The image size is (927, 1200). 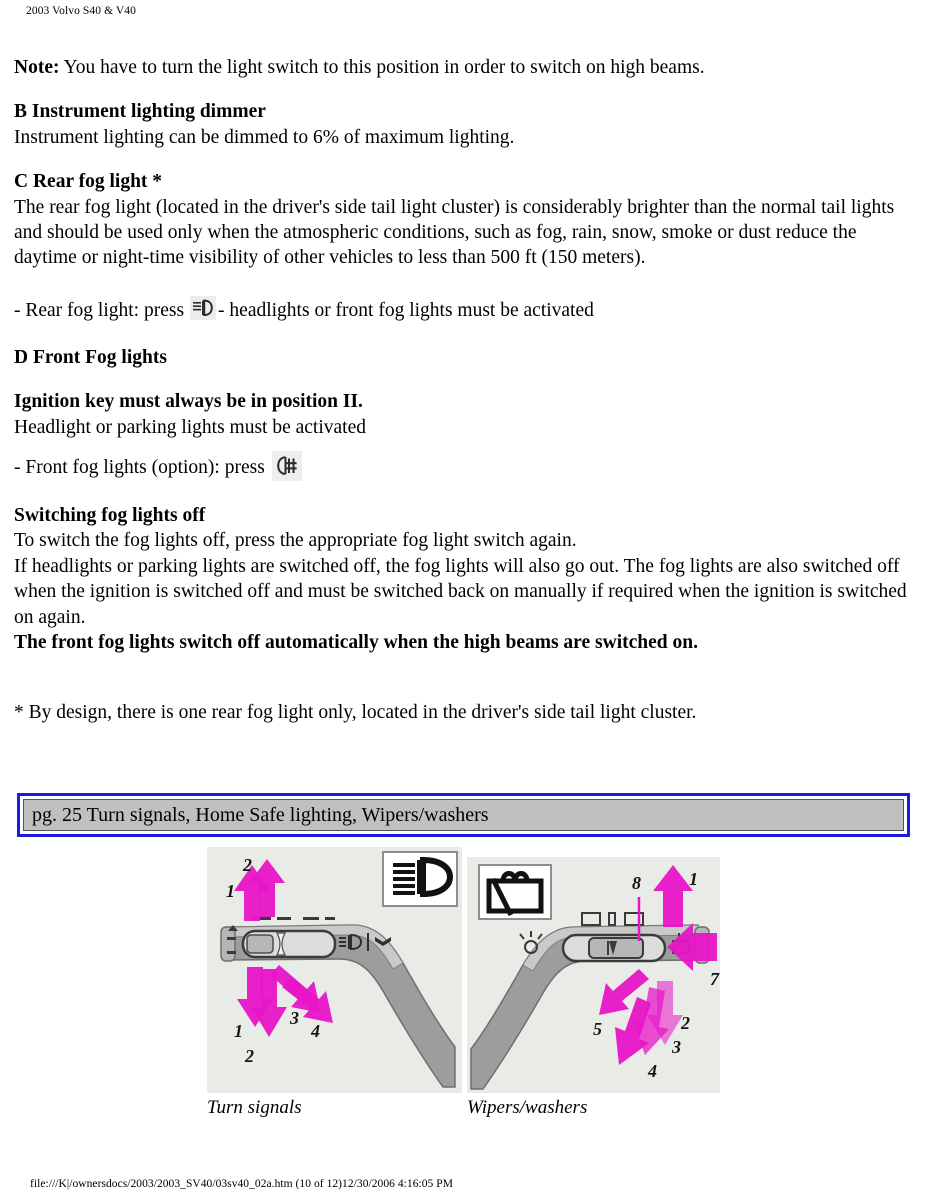 I want to click on switching-off-heading: Switching fog lights off, so click(x=110, y=516).